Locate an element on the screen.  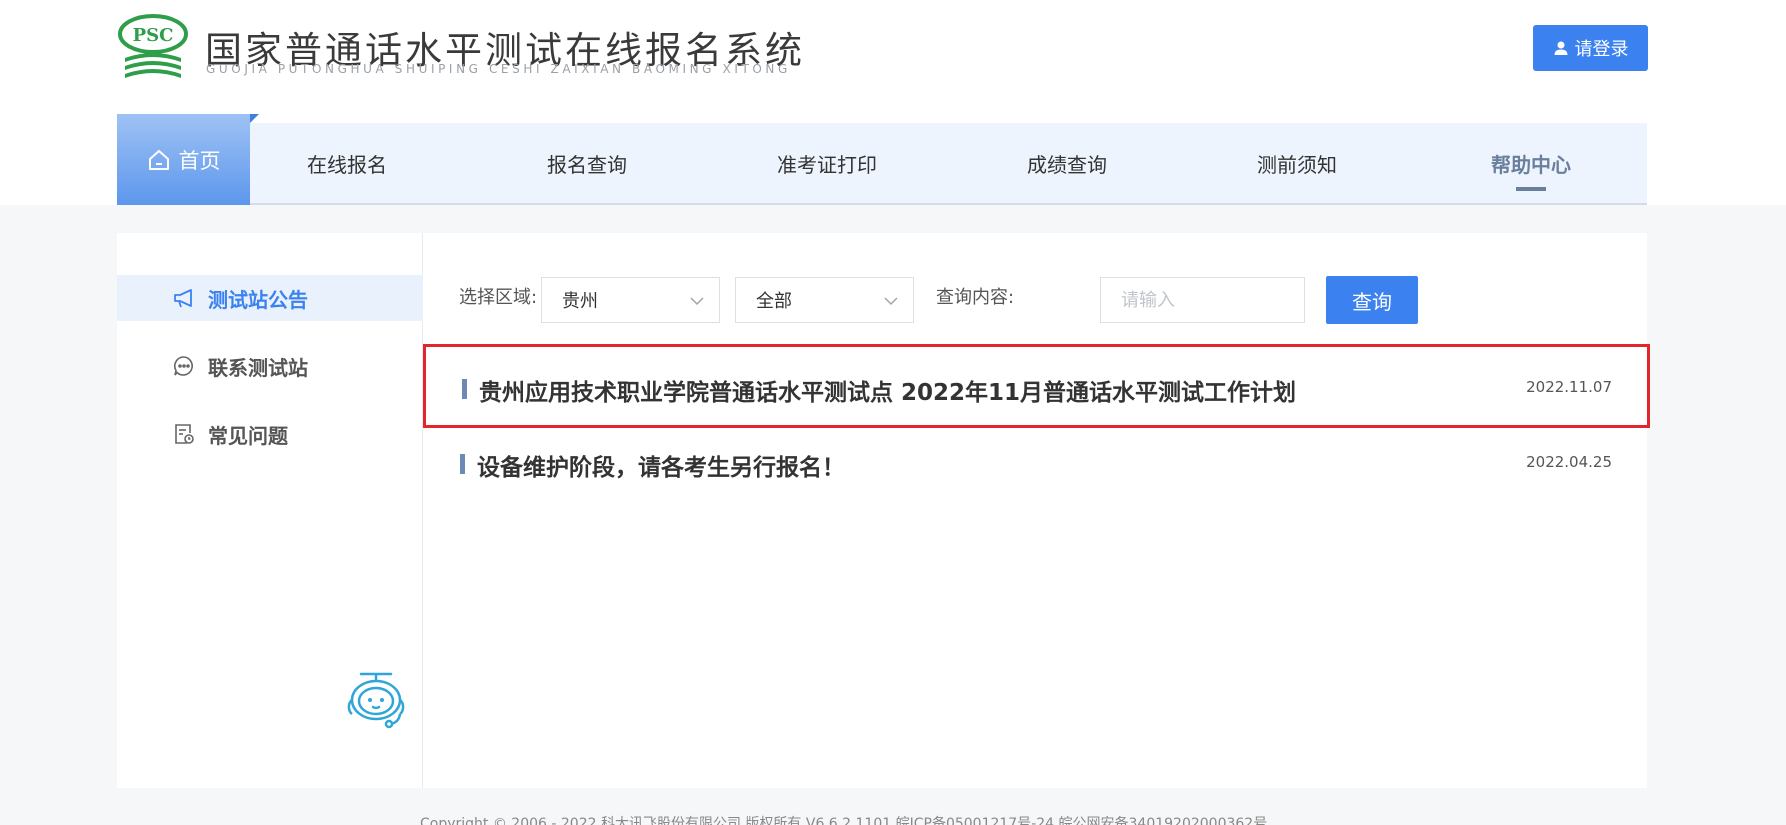
sidebar-item-label: 测试站公告 is located at coordinates (258, 299).